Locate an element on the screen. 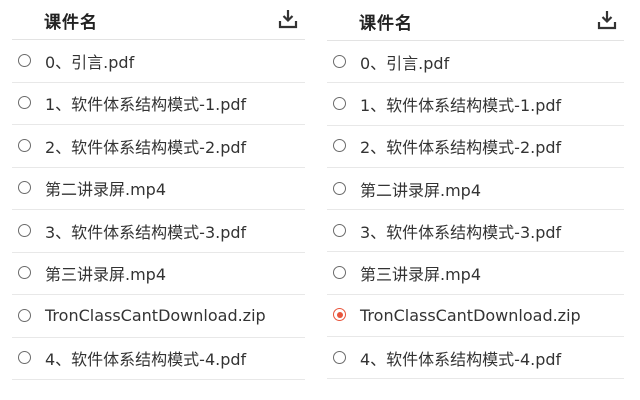 The image size is (640, 400). radio-button-selected is located at coordinates (339, 315).